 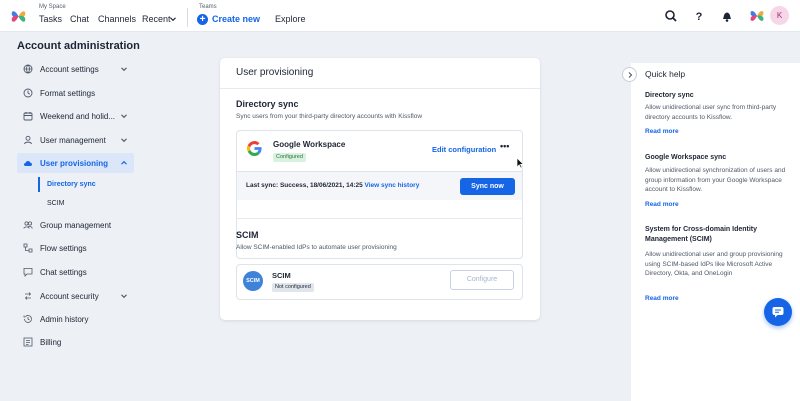 I want to click on status-badge: Configured, so click(x=289, y=157).